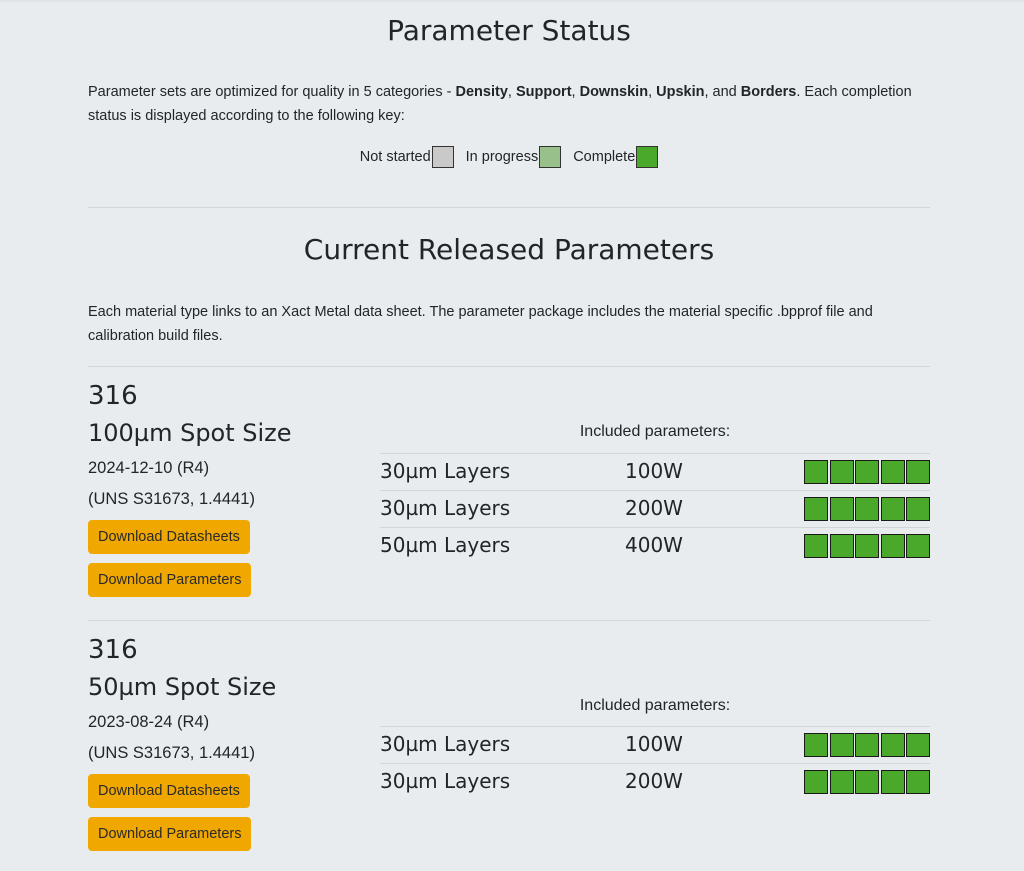 The width and height of the screenshot is (1024, 871). What do you see at coordinates (614, 92) in the screenshot?
I see `category-downskin: Downskin` at bounding box center [614, 92].